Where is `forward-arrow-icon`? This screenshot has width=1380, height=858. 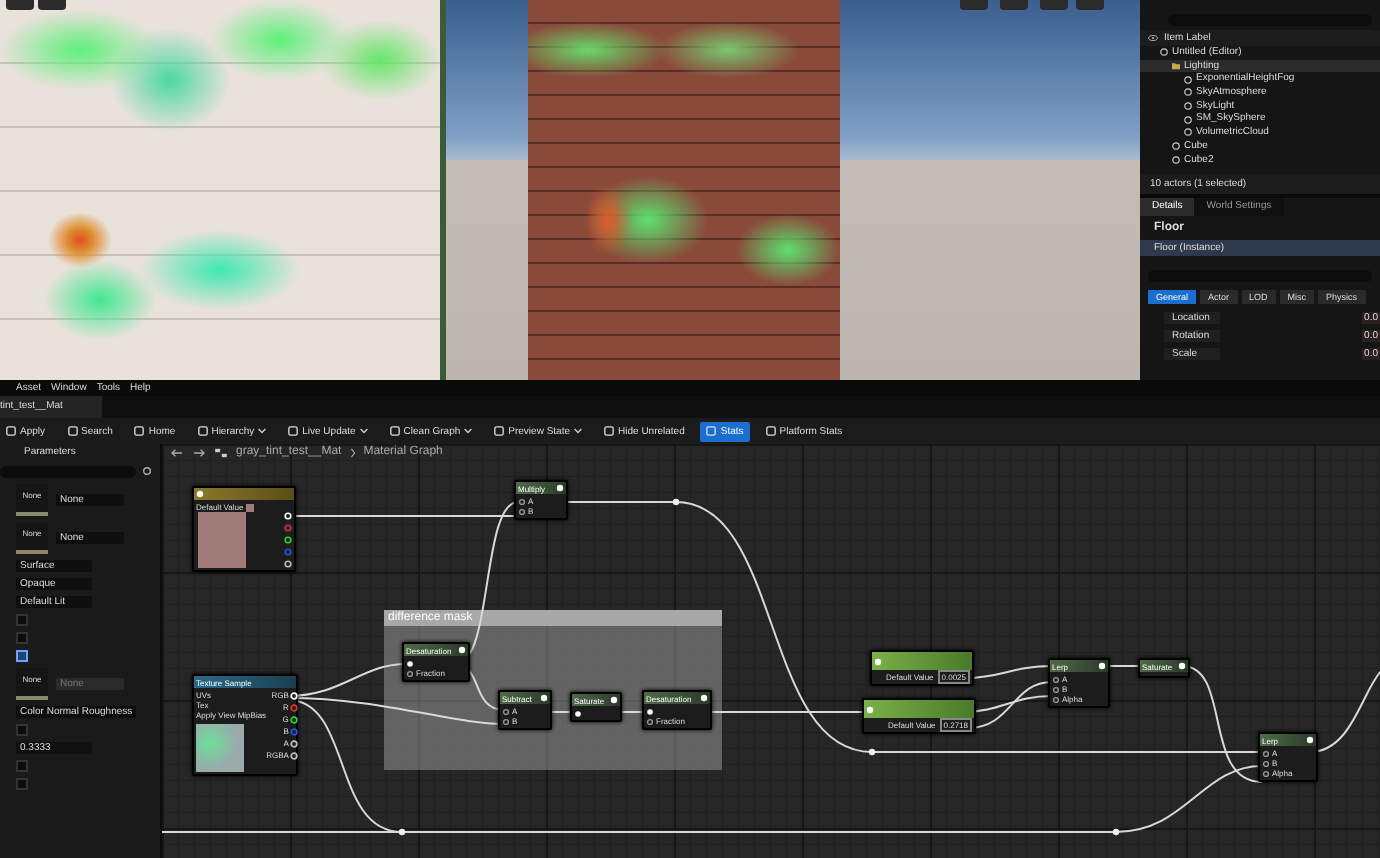
forward-arrow-icon is located at coordinates (199, 452).